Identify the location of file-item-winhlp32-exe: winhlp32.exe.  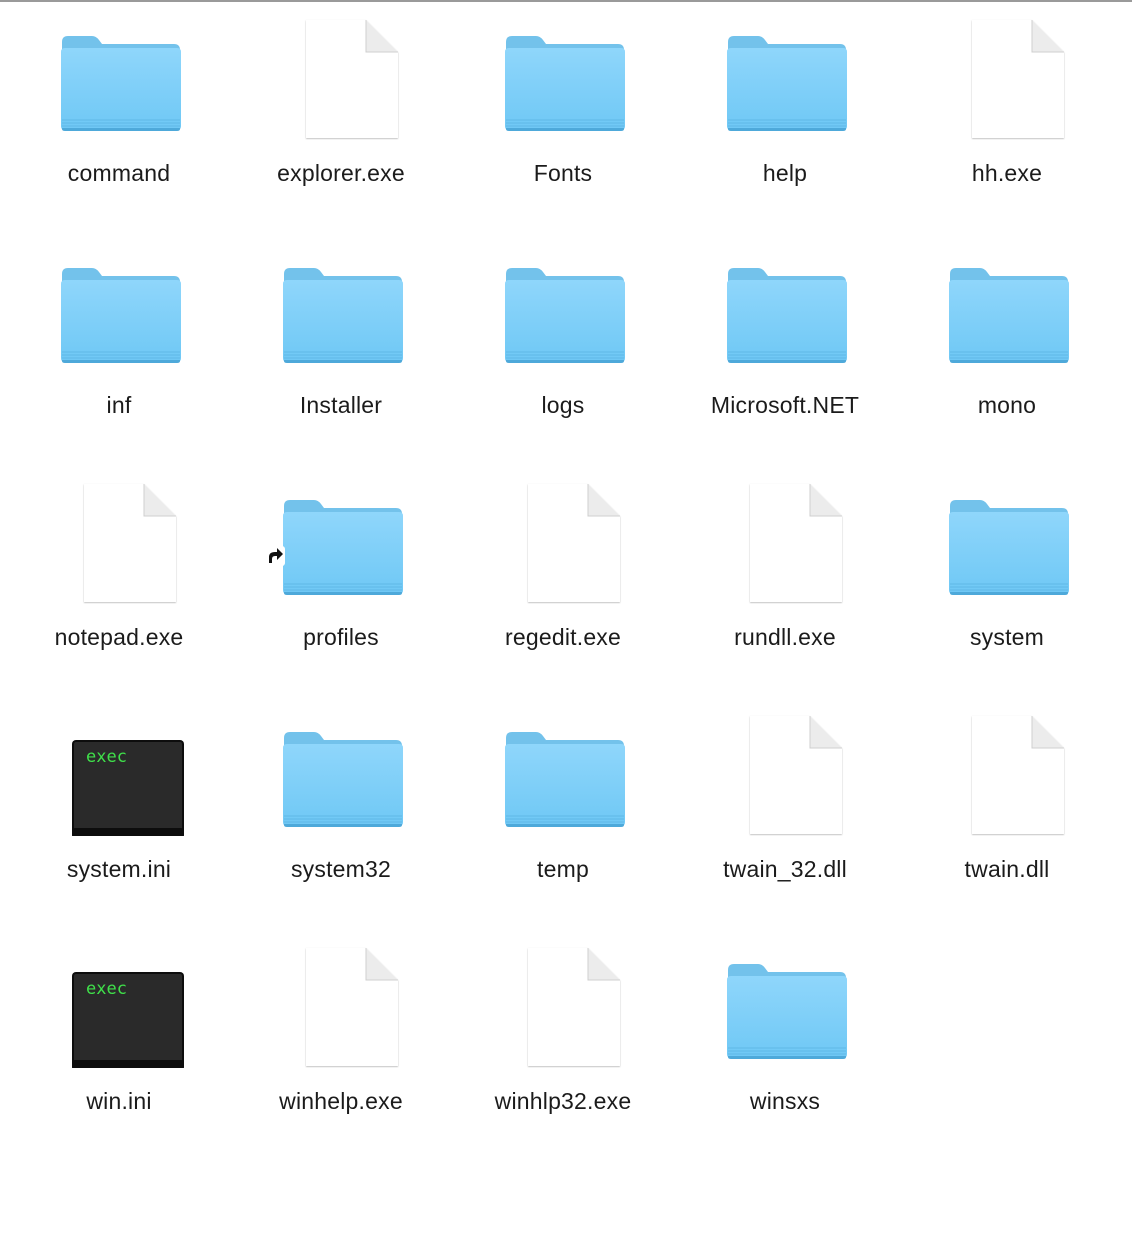
(563, 1044).